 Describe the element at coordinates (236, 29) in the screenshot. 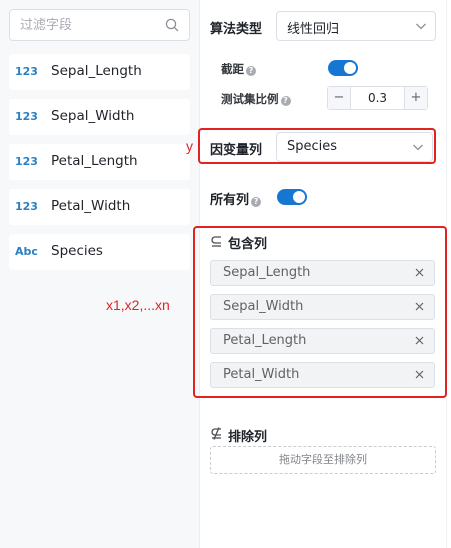

I see `algorithm-type-label: 算法类型` at that location.